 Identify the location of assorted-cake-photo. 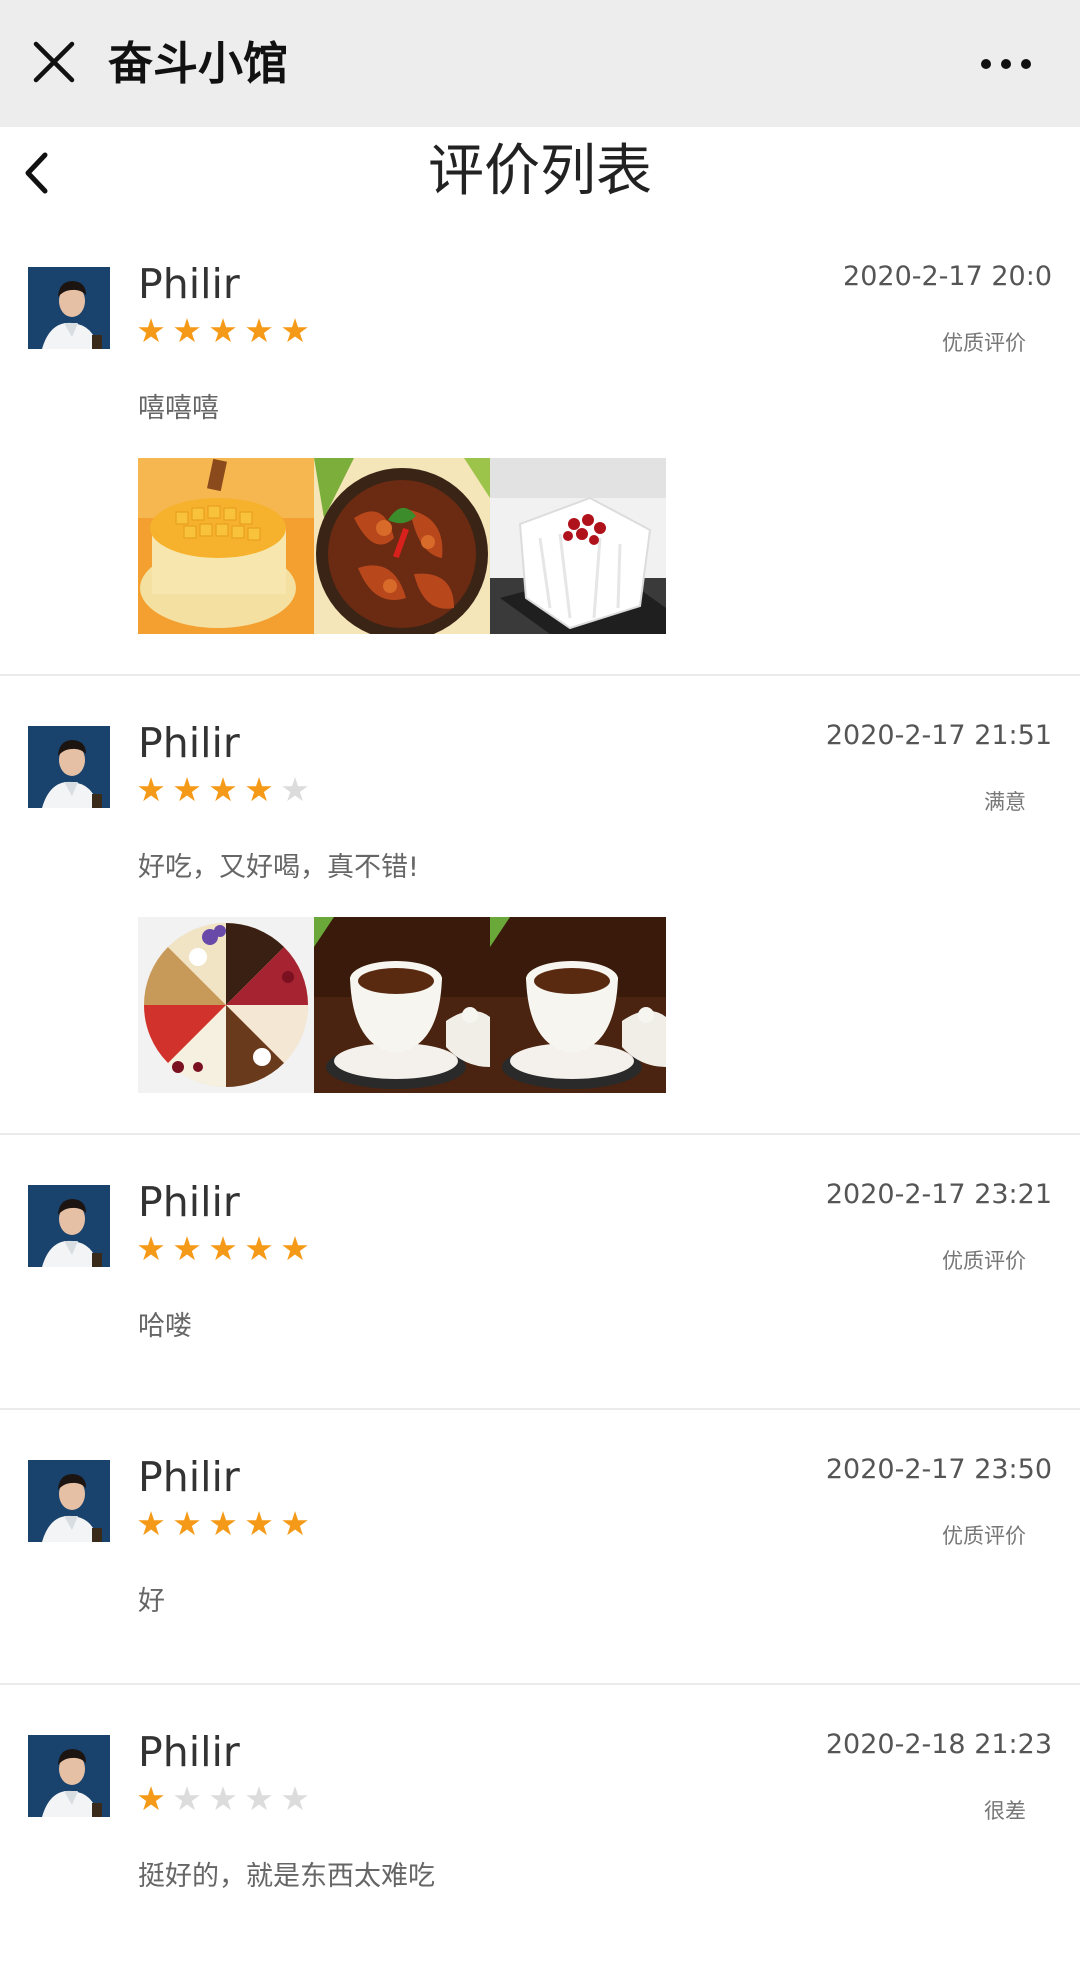
(226, 1005).